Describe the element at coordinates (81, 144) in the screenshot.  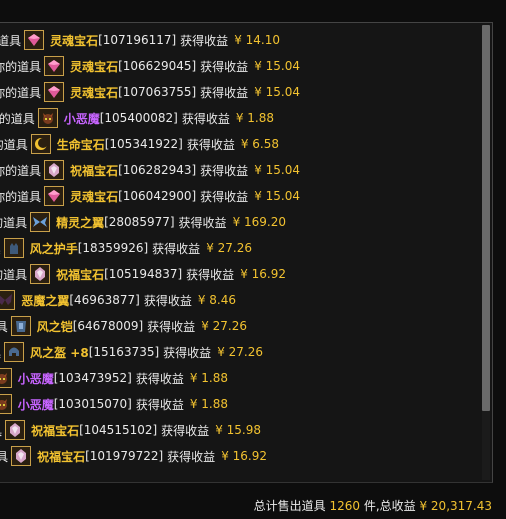
I see `item-name-link: 生命宝石` at that location.